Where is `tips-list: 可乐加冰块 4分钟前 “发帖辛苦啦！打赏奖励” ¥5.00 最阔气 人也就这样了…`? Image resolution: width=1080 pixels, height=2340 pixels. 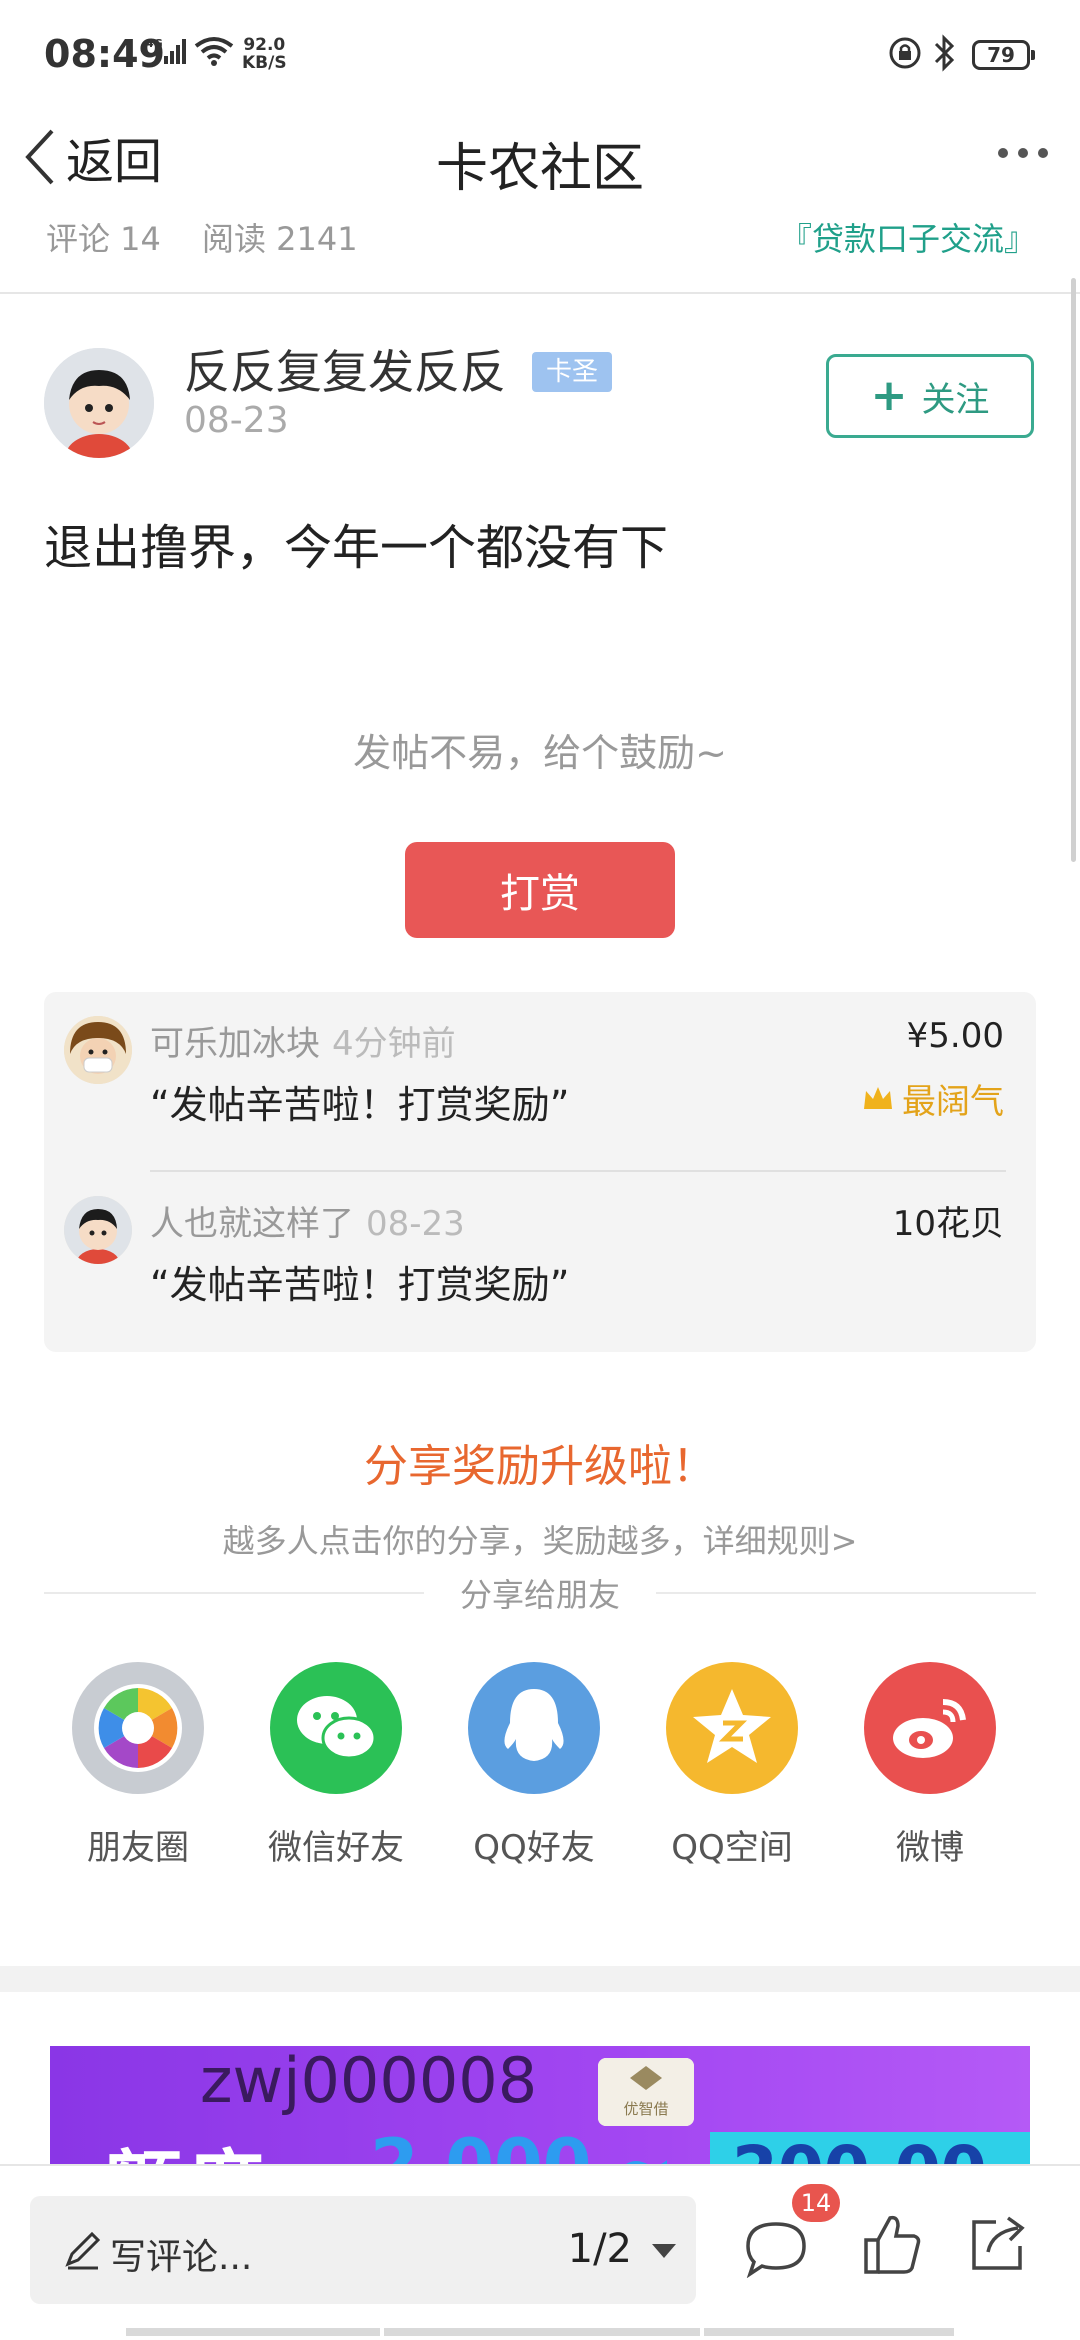 tips-list: 可乐加冰块 4分钟前 “发帖辛苦啦！打赏奖励” ¥5.00 最阔气 人也就这样了… is located at coordinates (540, 1172).